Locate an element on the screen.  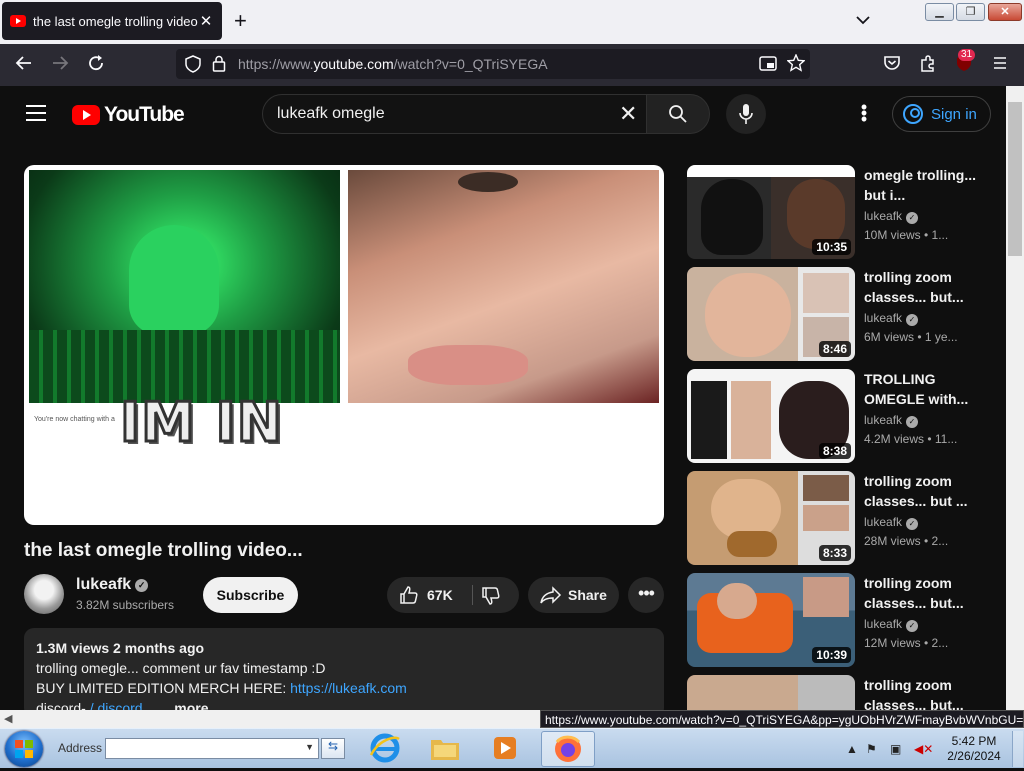
reload-icon is located at coordinates (96, 66).